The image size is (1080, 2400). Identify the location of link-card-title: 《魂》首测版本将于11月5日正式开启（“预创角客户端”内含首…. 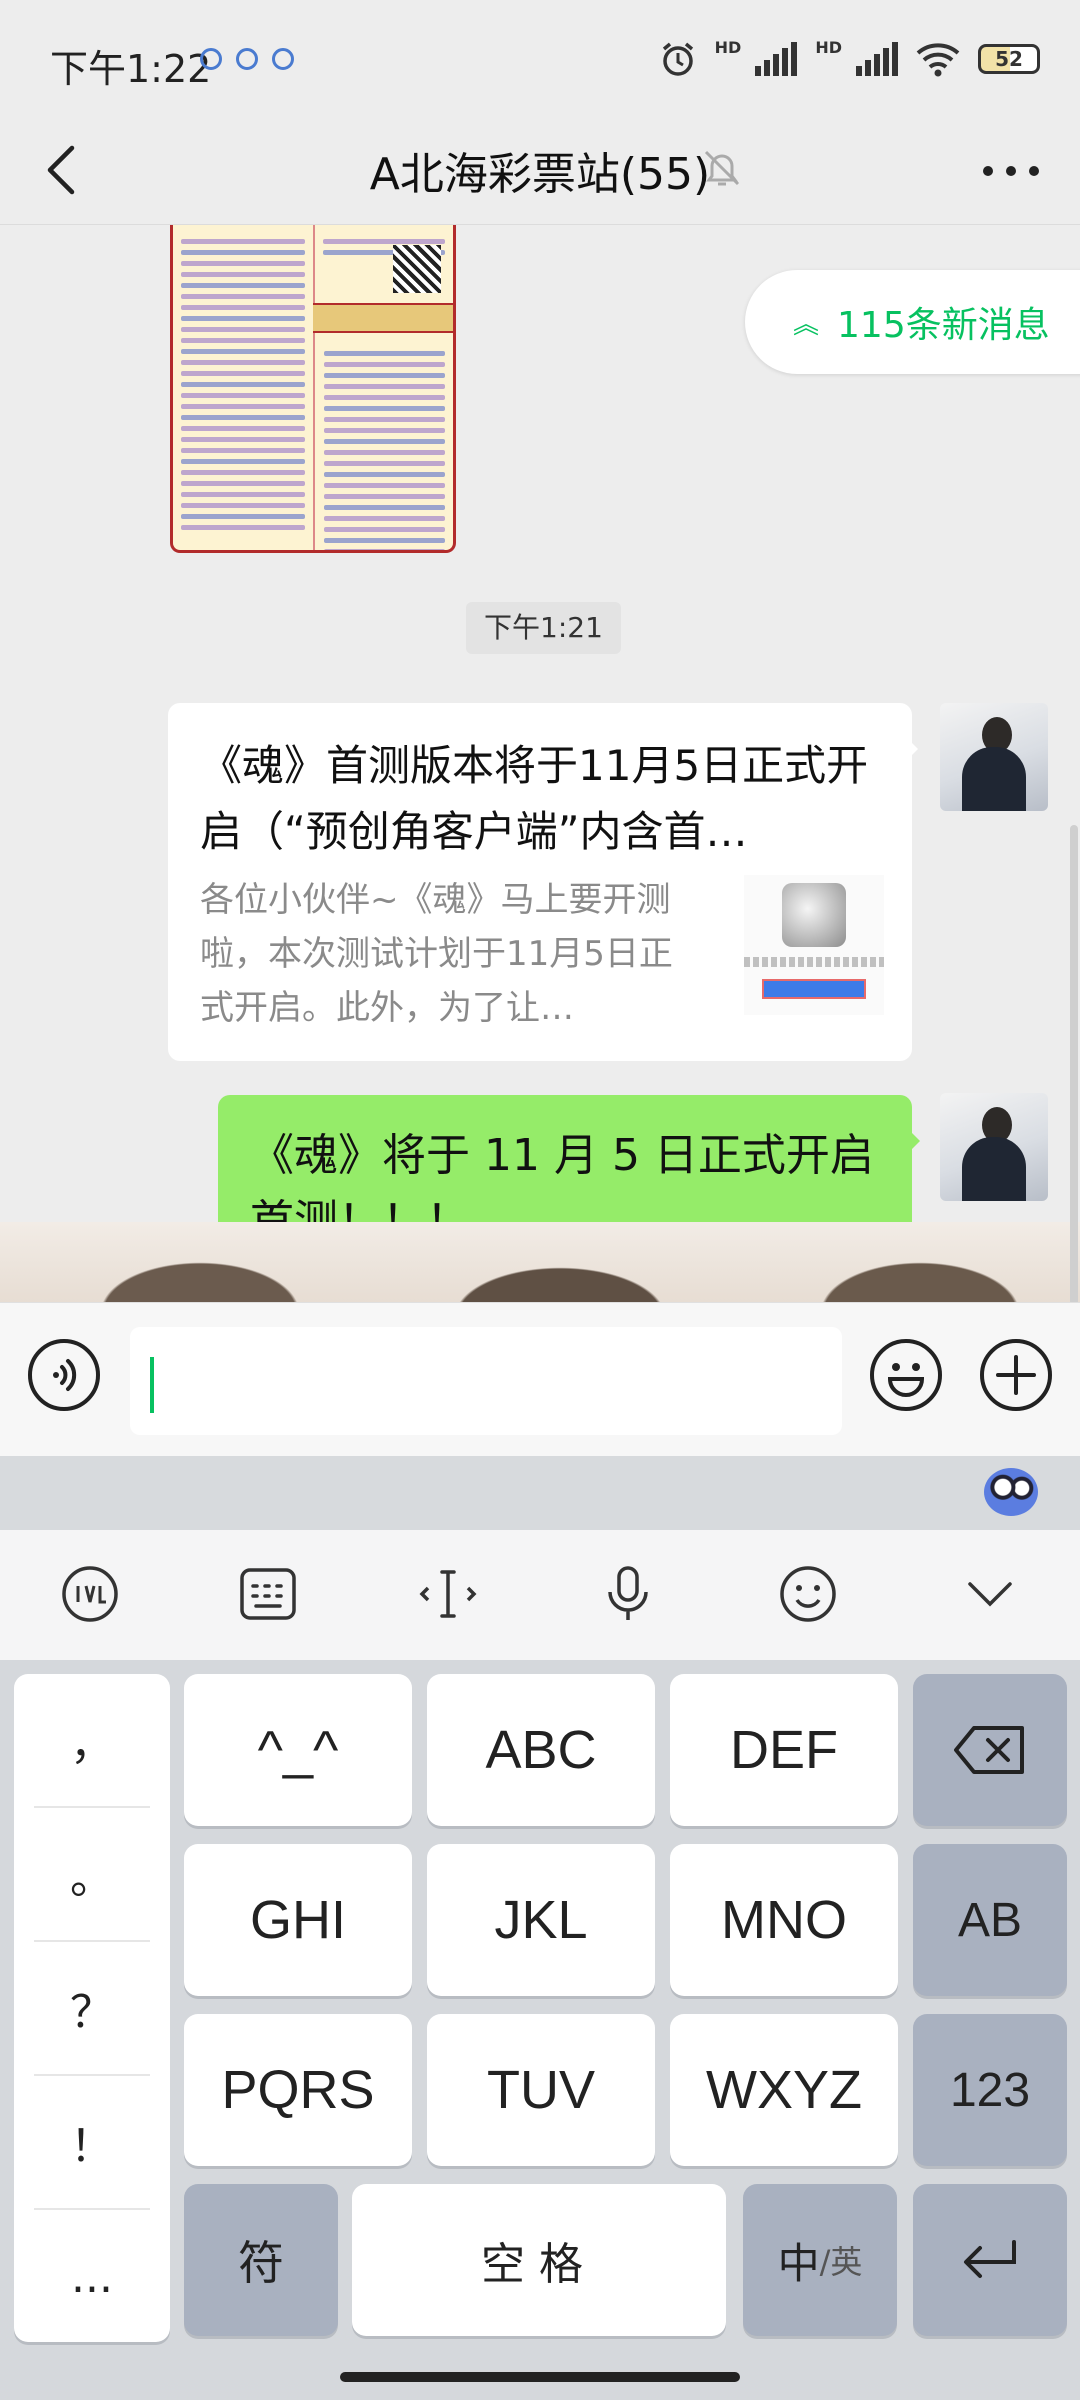
(534, 798).